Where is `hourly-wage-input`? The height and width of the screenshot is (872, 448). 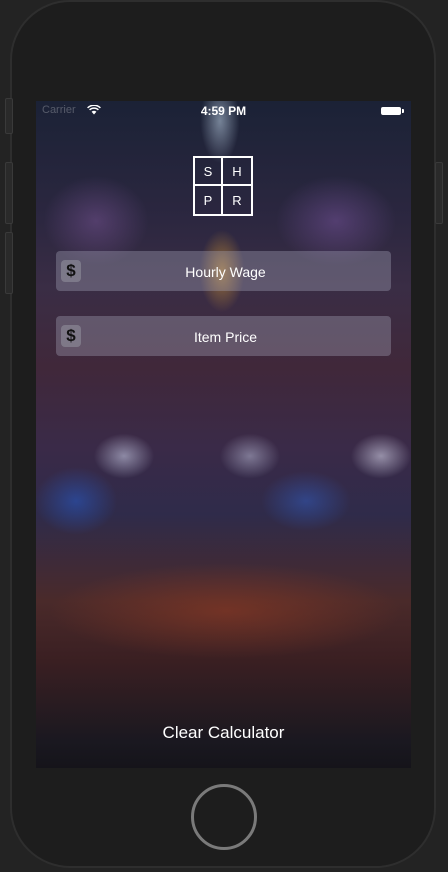
hourly-wage-input is located at coordinates (225, 272).